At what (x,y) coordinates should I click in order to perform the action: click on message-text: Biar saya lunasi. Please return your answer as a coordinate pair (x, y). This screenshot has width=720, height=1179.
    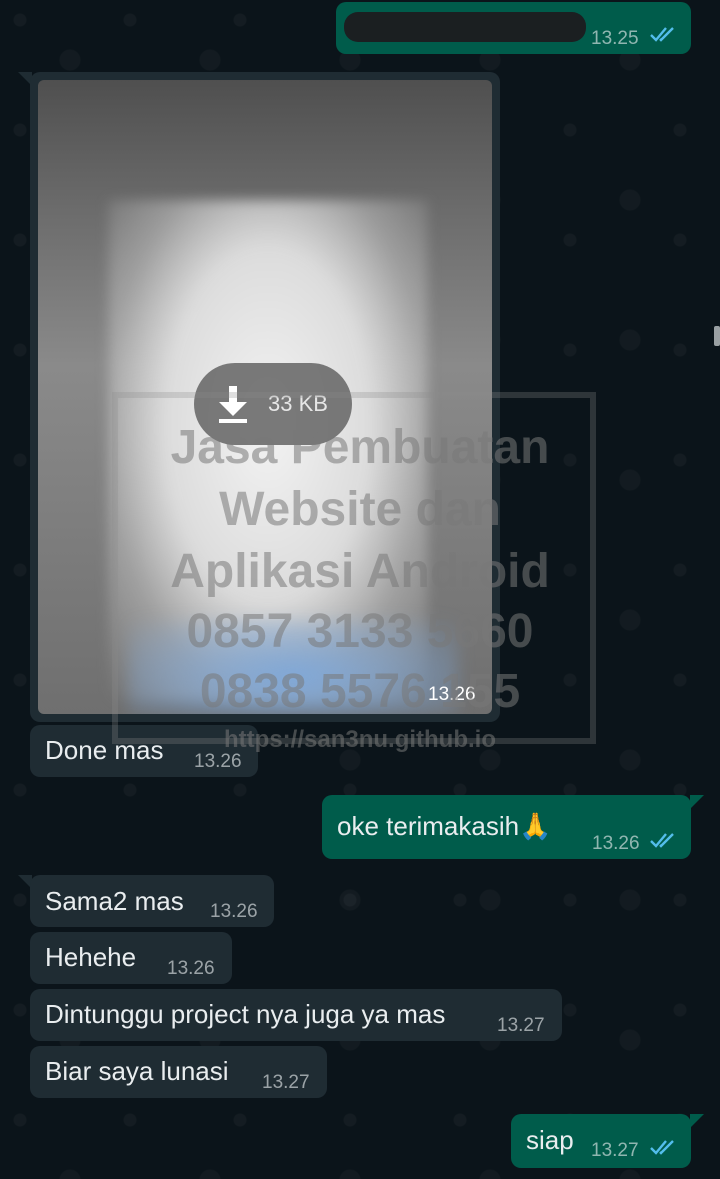
    Looking at the image, I should click on (137, 1071).